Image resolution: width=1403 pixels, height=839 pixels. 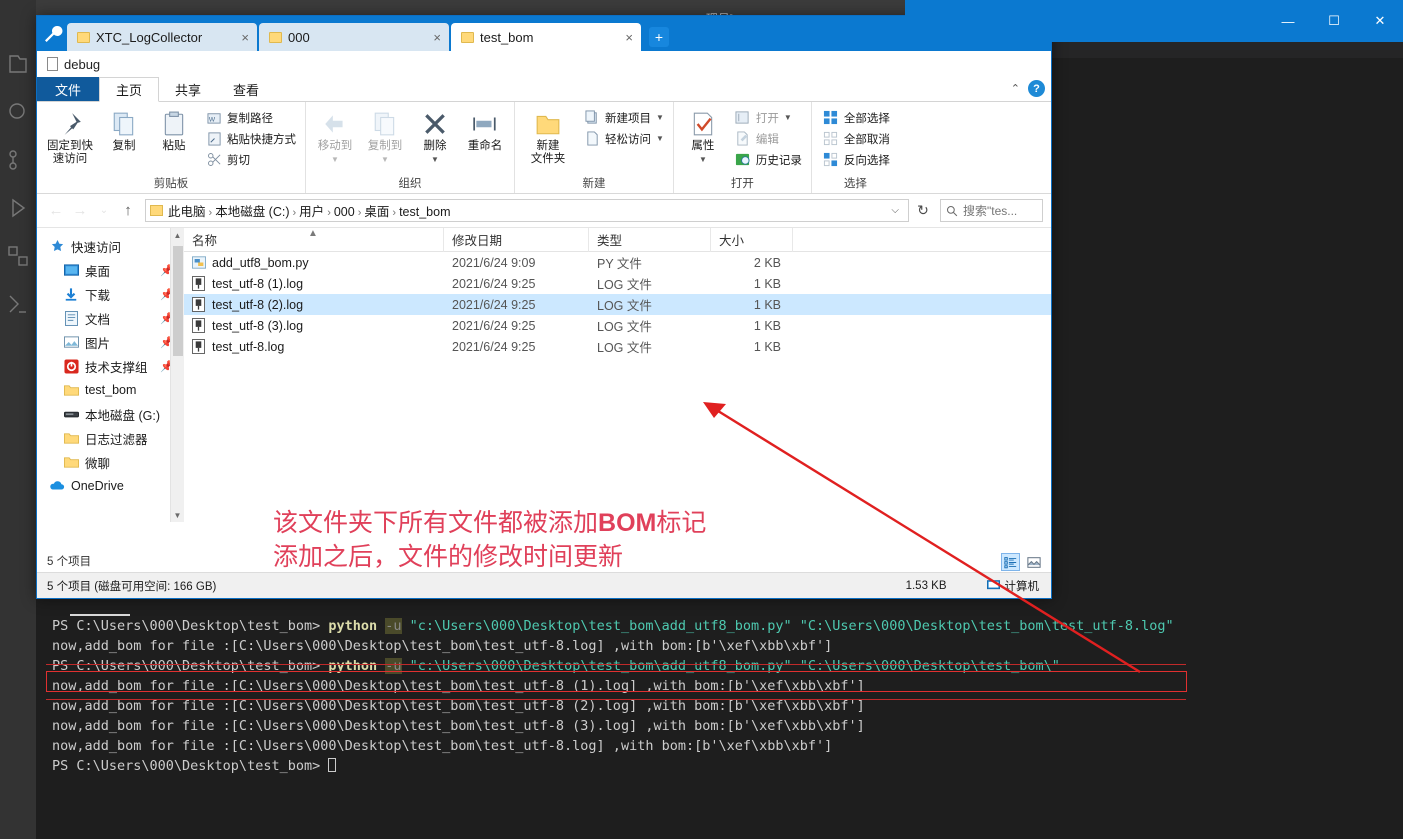 I want to click on remote-icon, so click(x=18, y=304).